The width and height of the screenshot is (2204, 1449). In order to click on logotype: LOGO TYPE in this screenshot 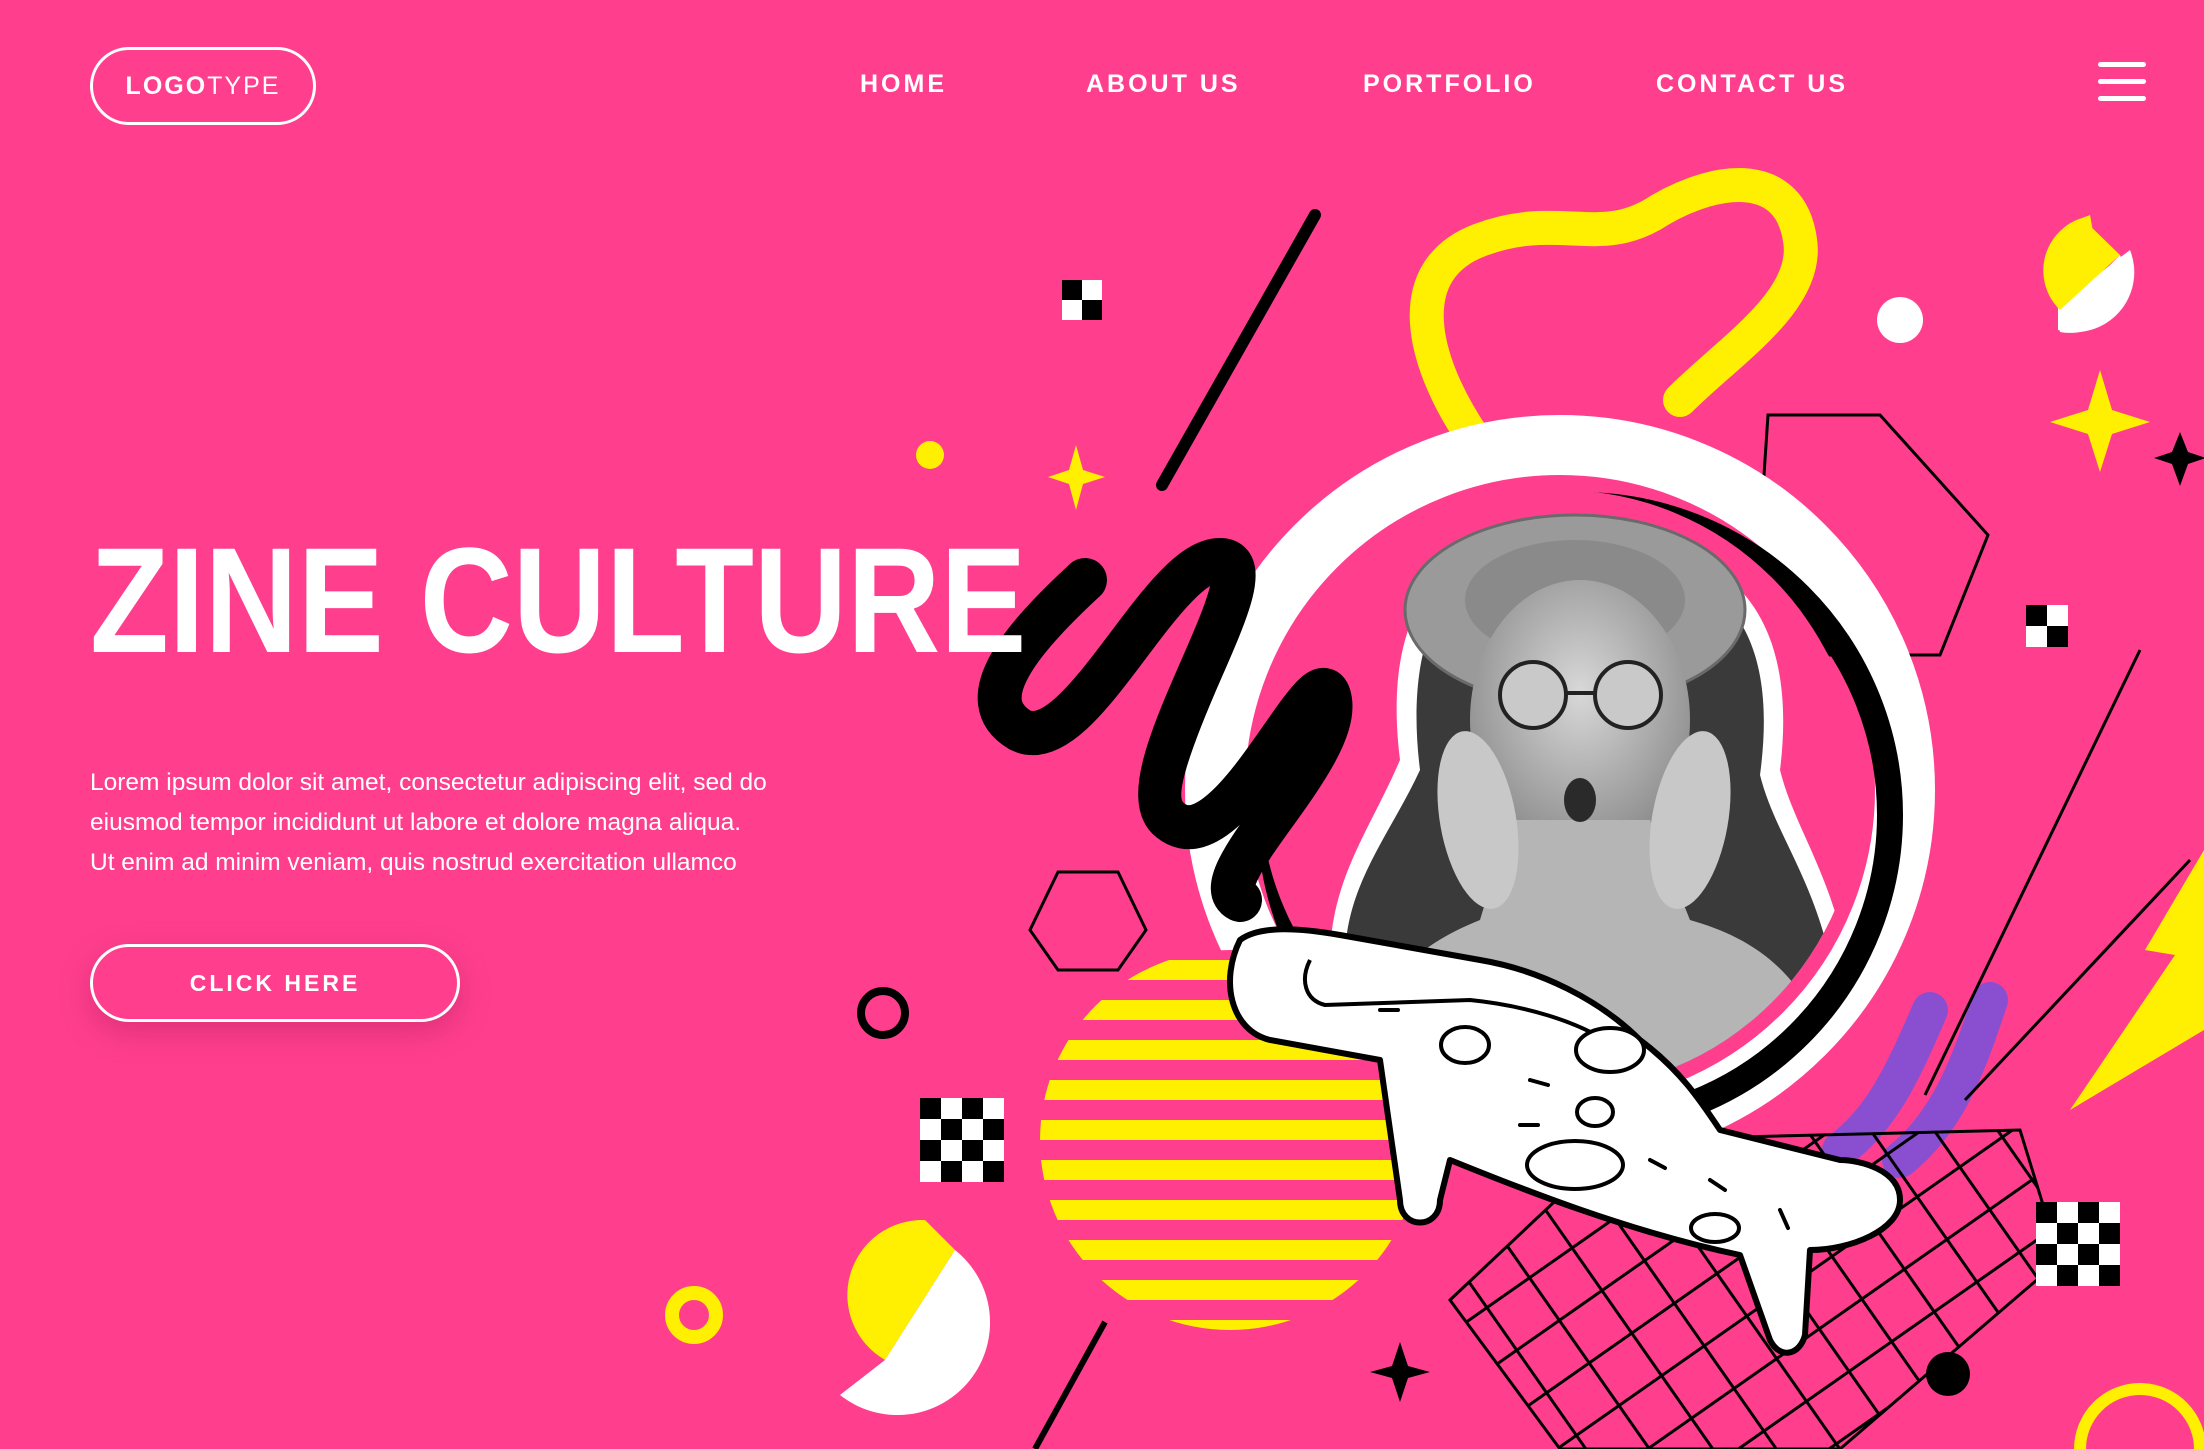, I will do `click(203, 86)`.